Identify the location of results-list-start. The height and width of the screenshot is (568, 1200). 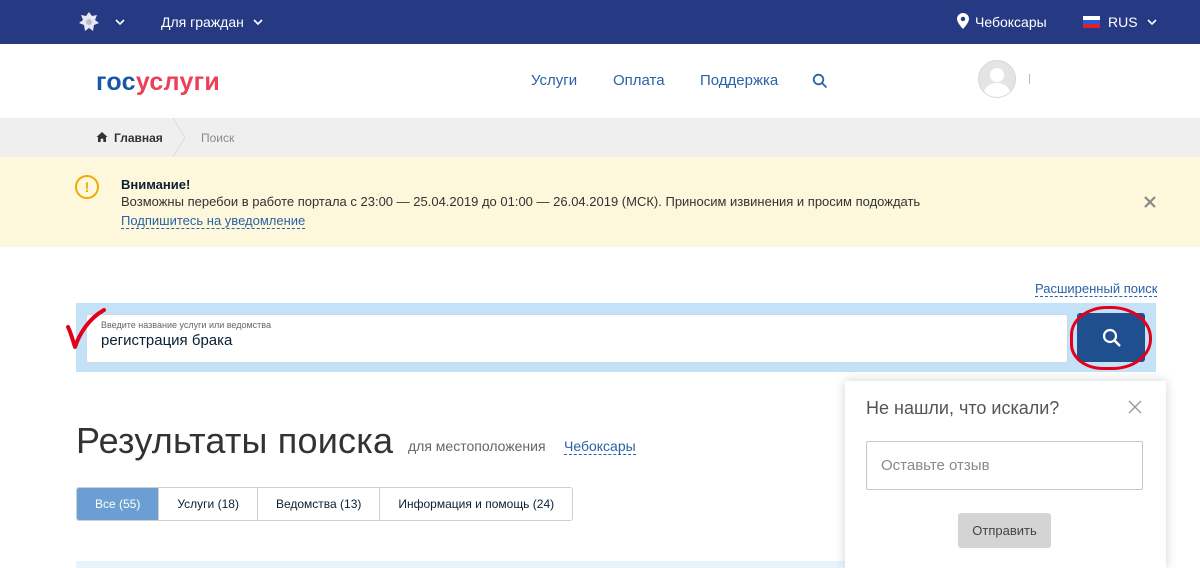
(466, 564).